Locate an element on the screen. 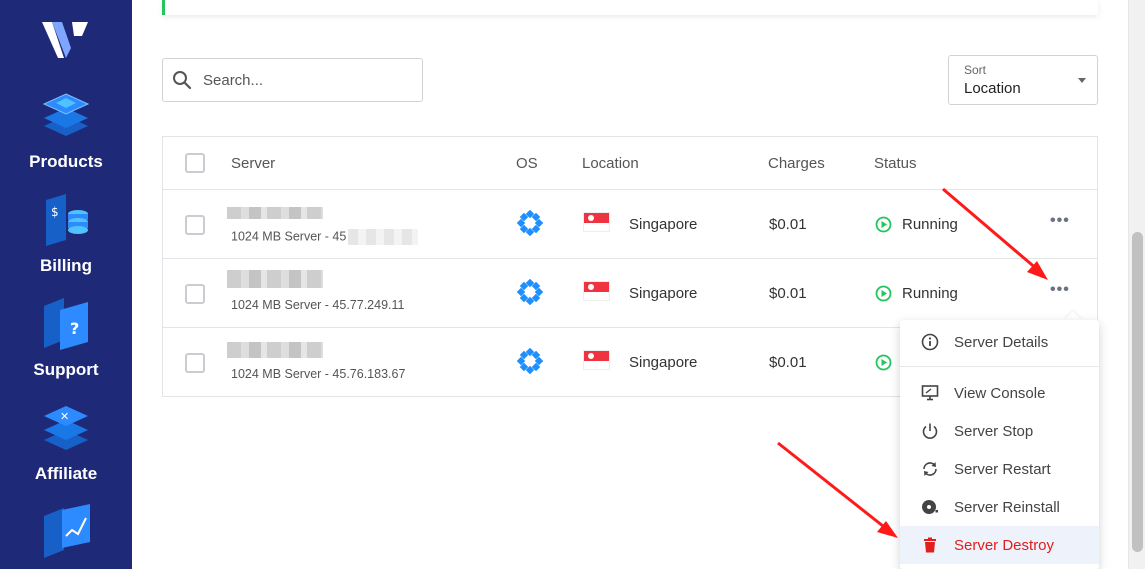 Image resolution: width=1145 pixels, height=569 pixels. sort-label: Sort is located at coordinates (975, 70).